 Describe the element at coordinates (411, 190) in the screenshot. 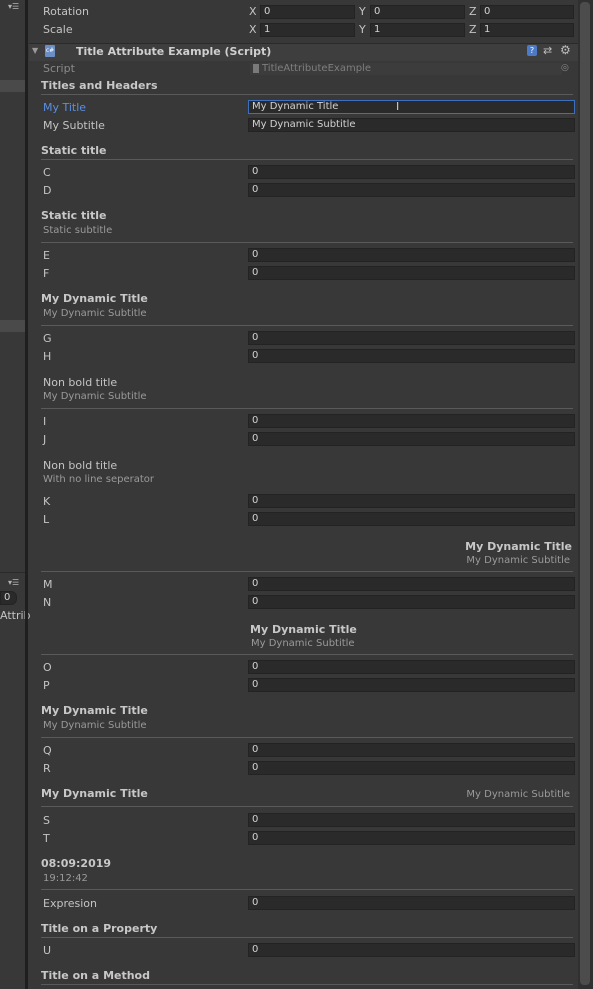

I see `field-d: 0` at that location.